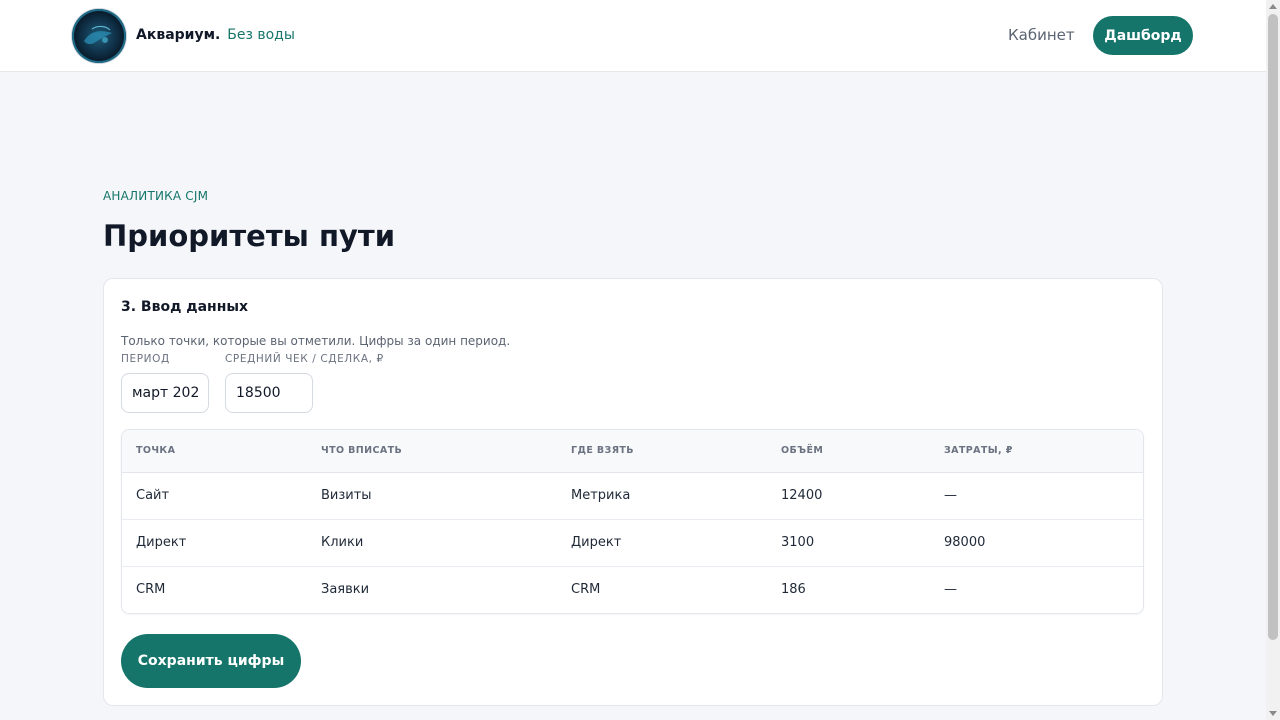 This screenshot has height=720, width=1280. Describe the element at coordinates (848, 495) in the screenshot. I see `cell-volume: 12400` at that location.